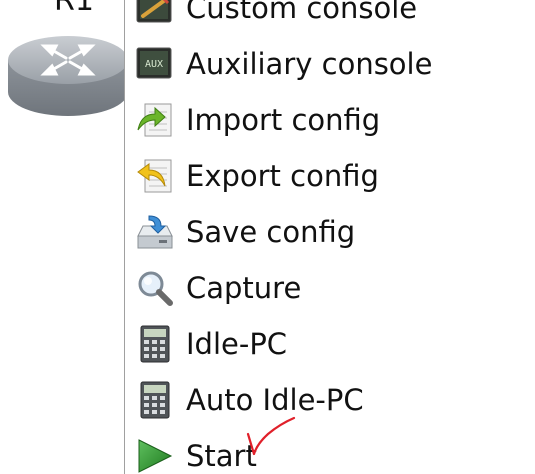 This screenshot has height=474, width=535. I want to click on menu-item-label: Auto Idle-PC, so click(275, 400).